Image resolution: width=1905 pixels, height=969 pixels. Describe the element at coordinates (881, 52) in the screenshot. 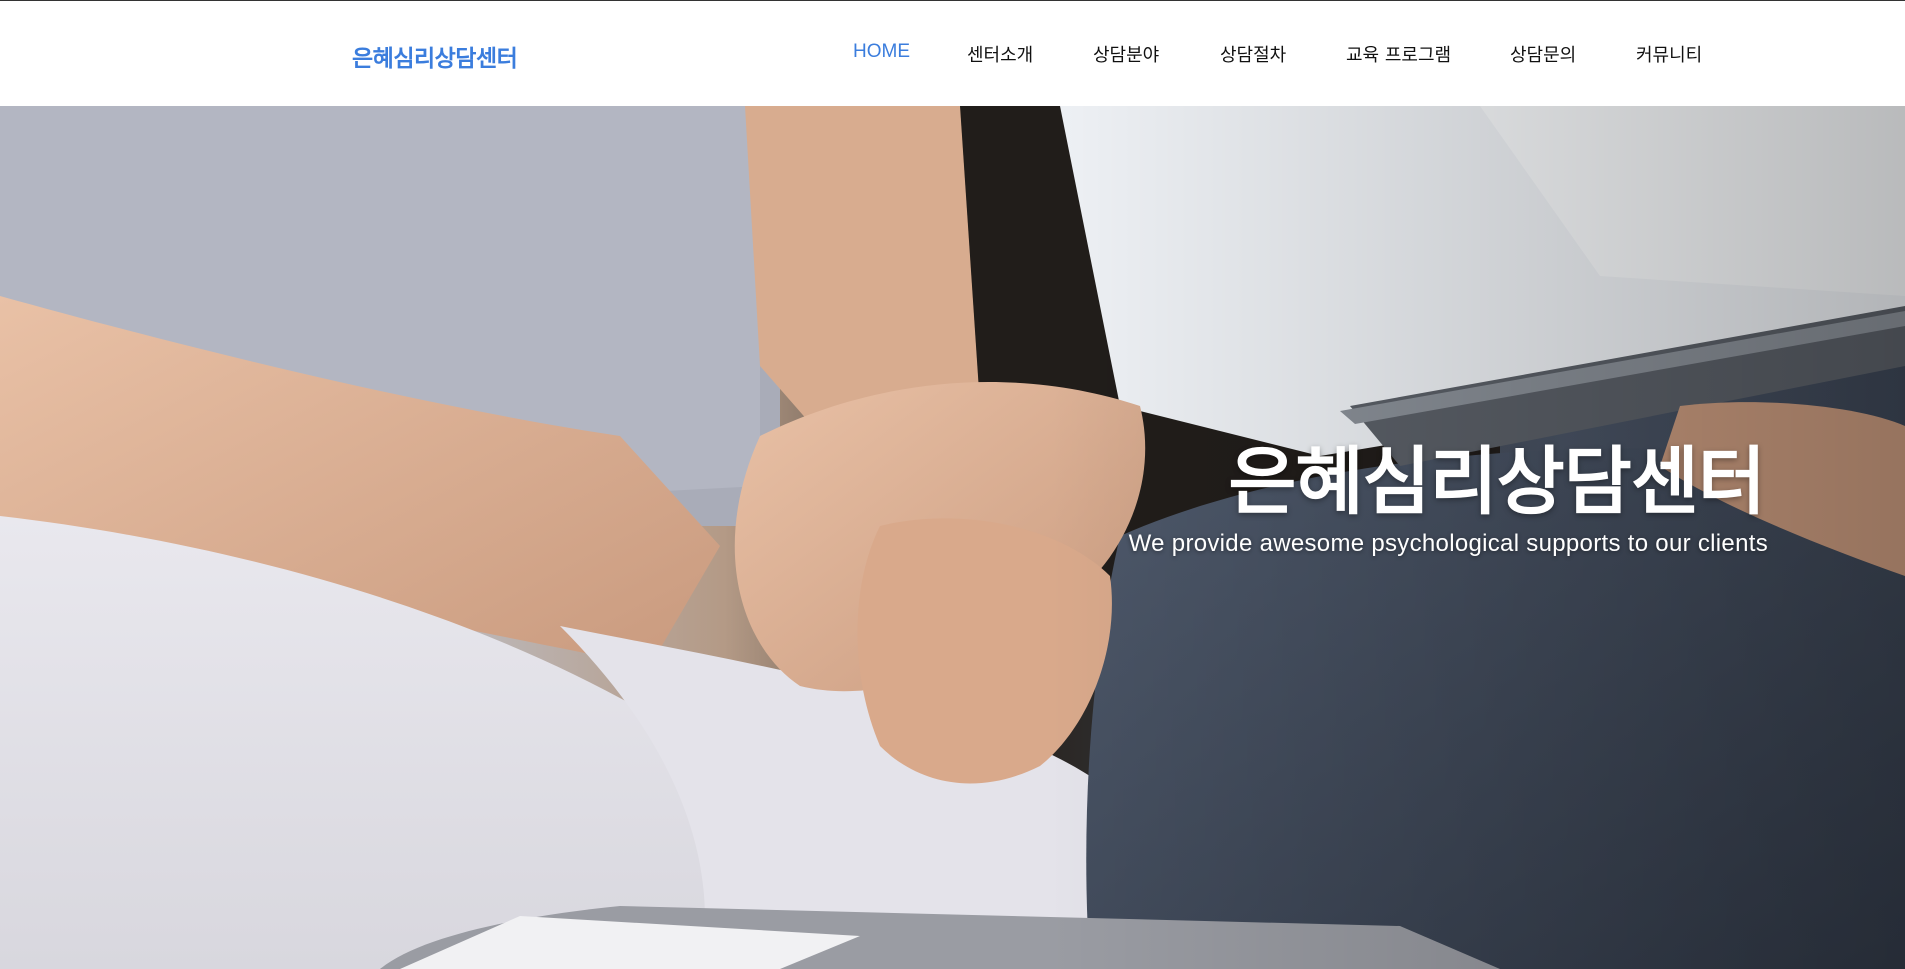

I see `nav-item-home: HOME` at that location.